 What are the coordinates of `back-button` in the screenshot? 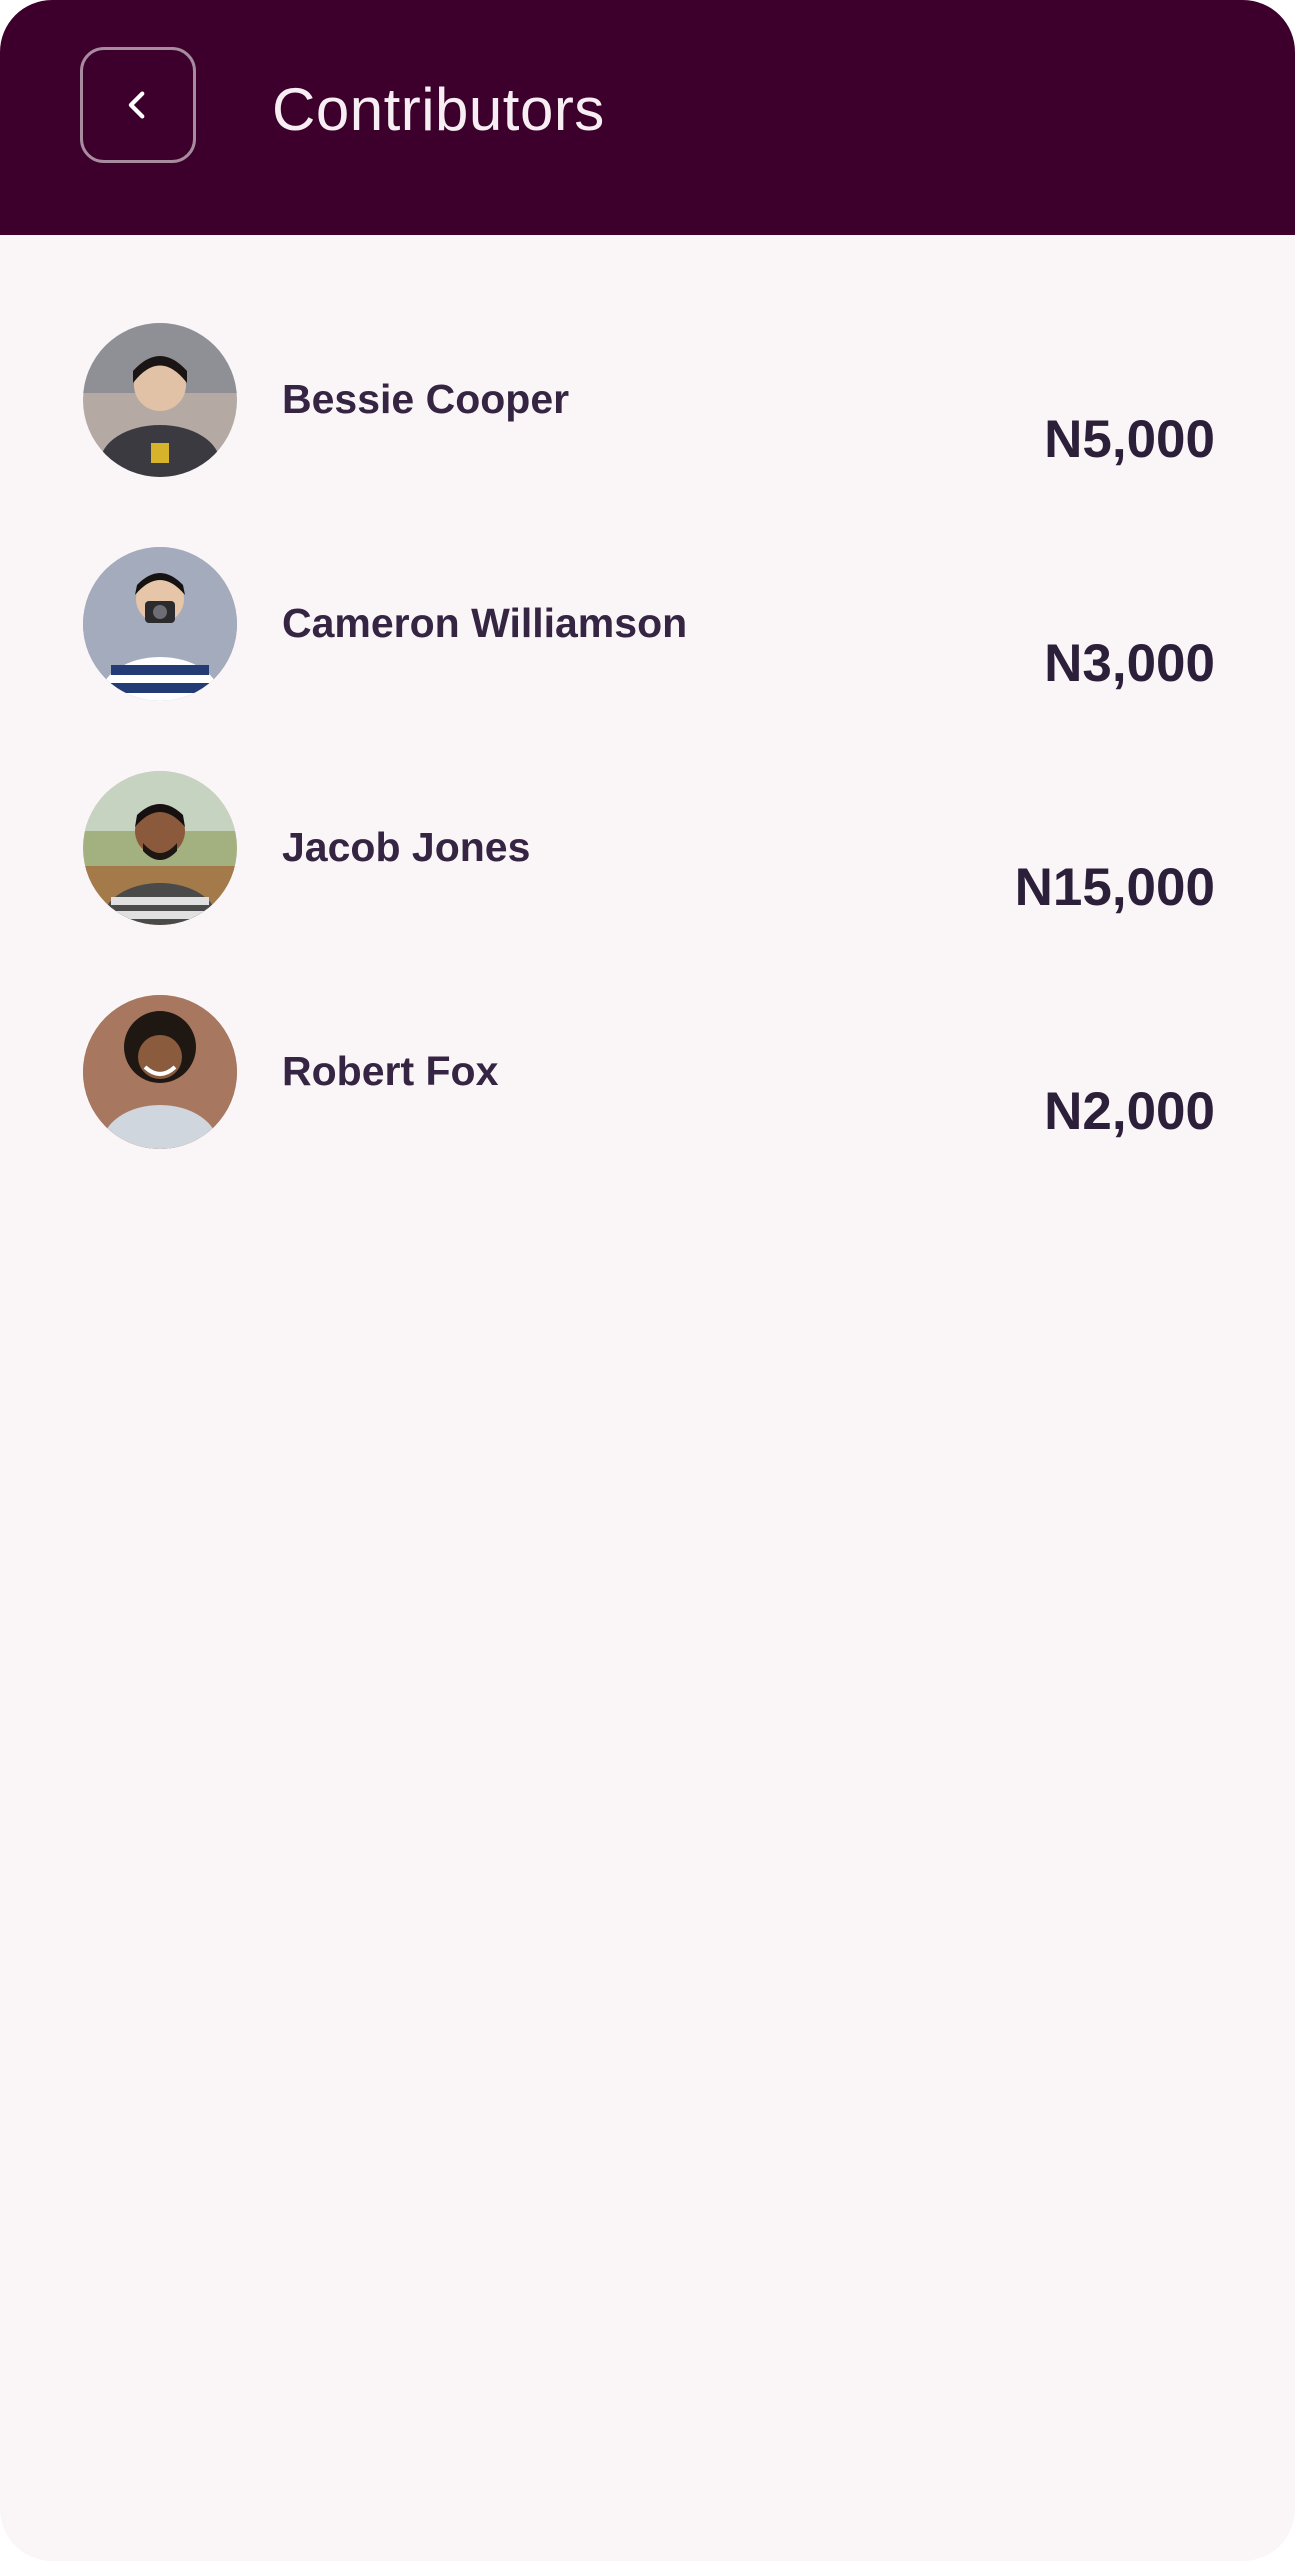 It's located at (138, 105).